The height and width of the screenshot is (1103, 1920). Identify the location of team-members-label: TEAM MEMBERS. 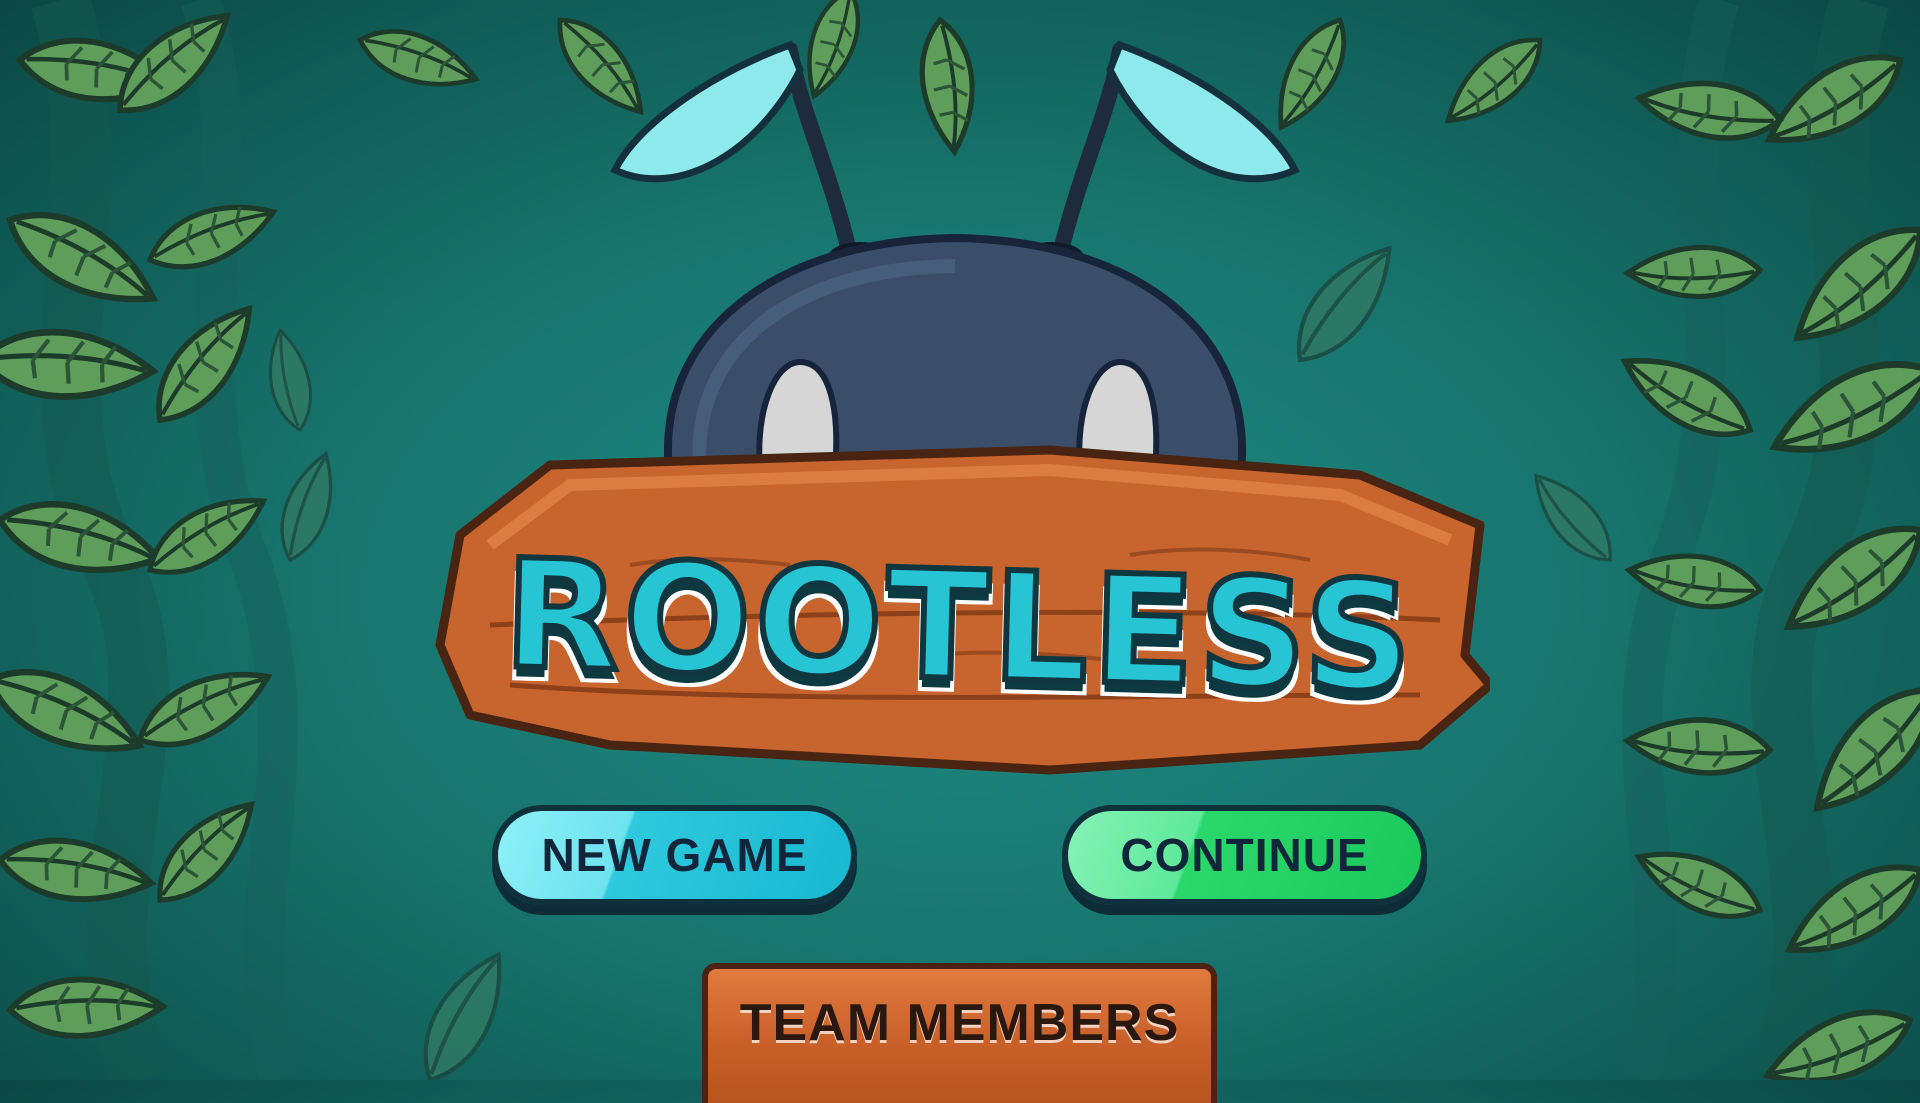
(959, 1023).